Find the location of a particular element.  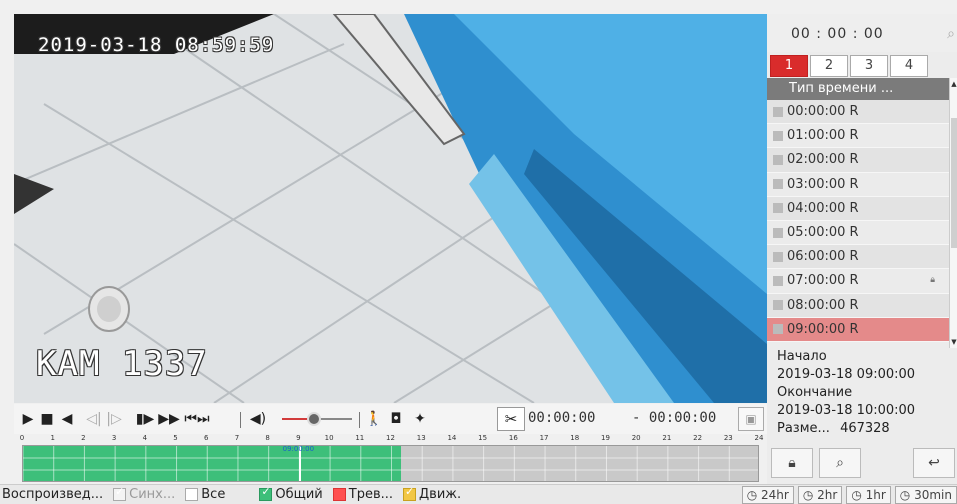

list-scrollbar: ▲ ▼ is located at coordinates (953, 213).